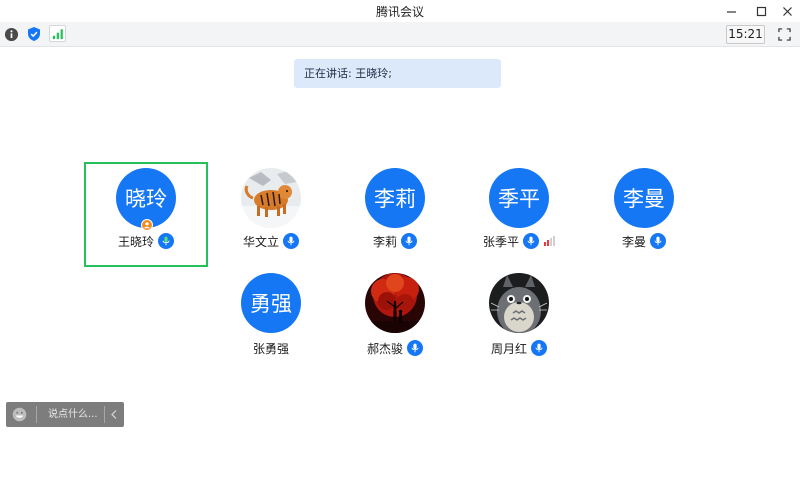 This screenshot has width=800, height=481. I want to click on participant-tile: 李莉 李莉, so click(395, 216).